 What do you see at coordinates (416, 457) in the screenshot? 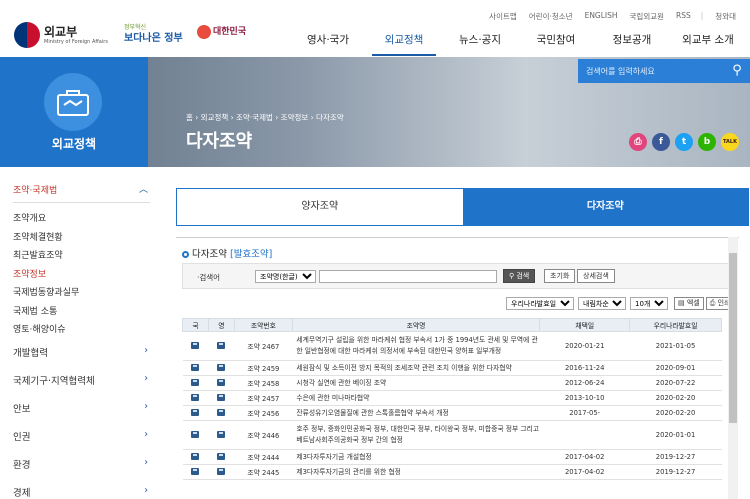
I see `treaty-name: 제3다자투자기금 개설협정` at bounding box center [416, 457].